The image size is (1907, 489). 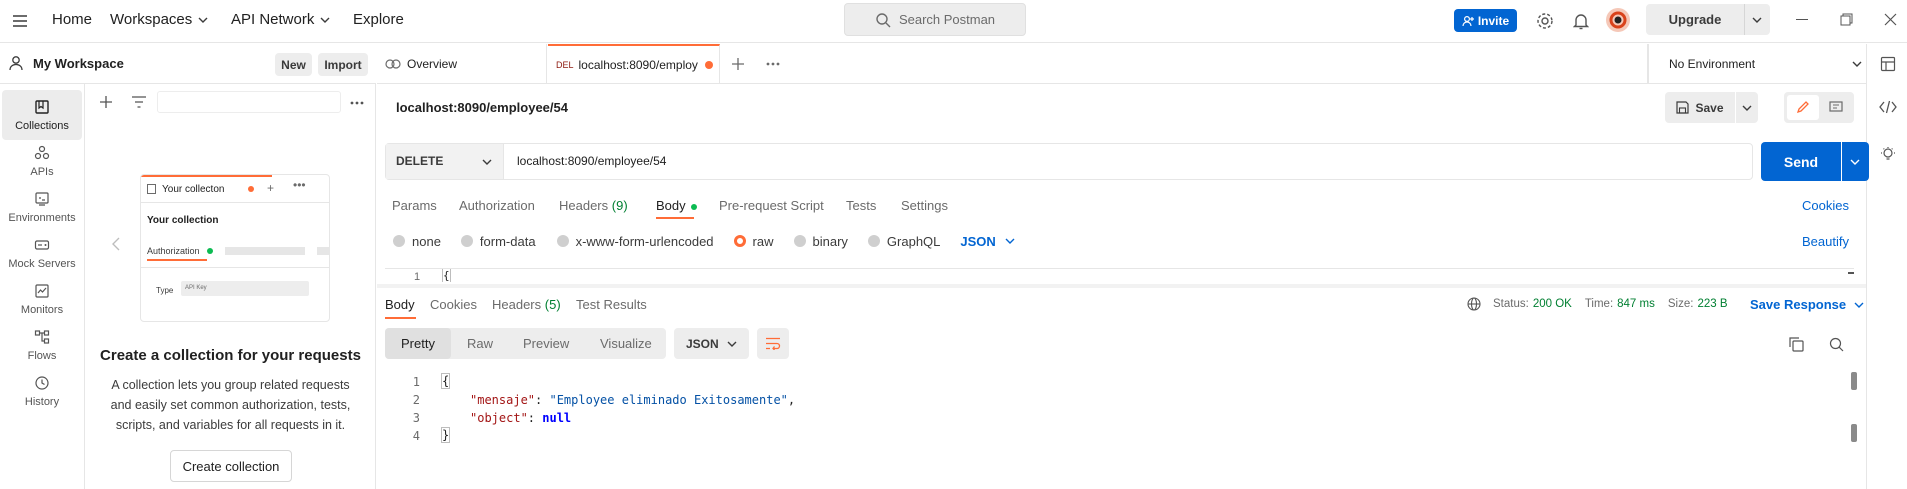 What do you see at coordinates (1757, 64) in the screenshot?
I see `environment-dropdown: No Environment` at bounding box center [1757, 64].